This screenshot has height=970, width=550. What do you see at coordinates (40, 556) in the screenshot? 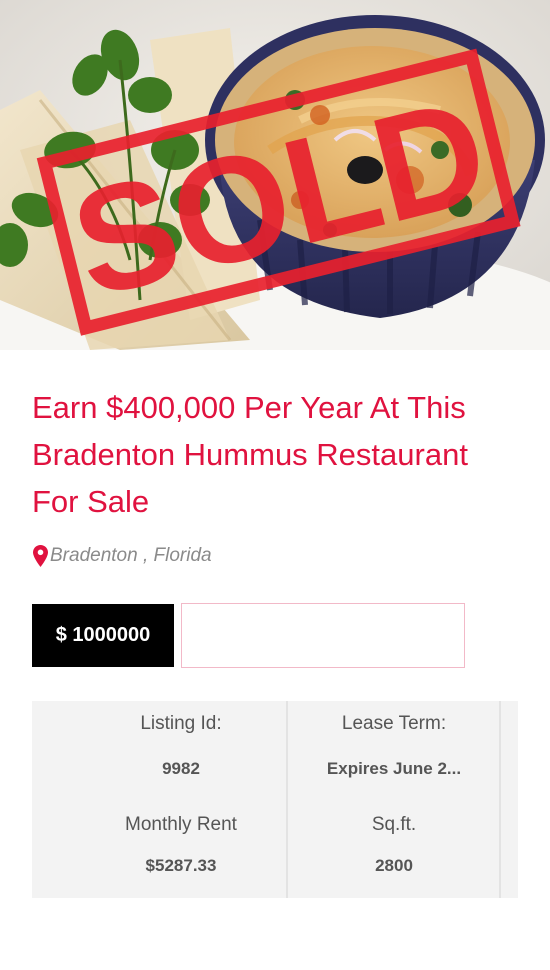
I see `map-pin-icon` at bounding box center [40, 556].